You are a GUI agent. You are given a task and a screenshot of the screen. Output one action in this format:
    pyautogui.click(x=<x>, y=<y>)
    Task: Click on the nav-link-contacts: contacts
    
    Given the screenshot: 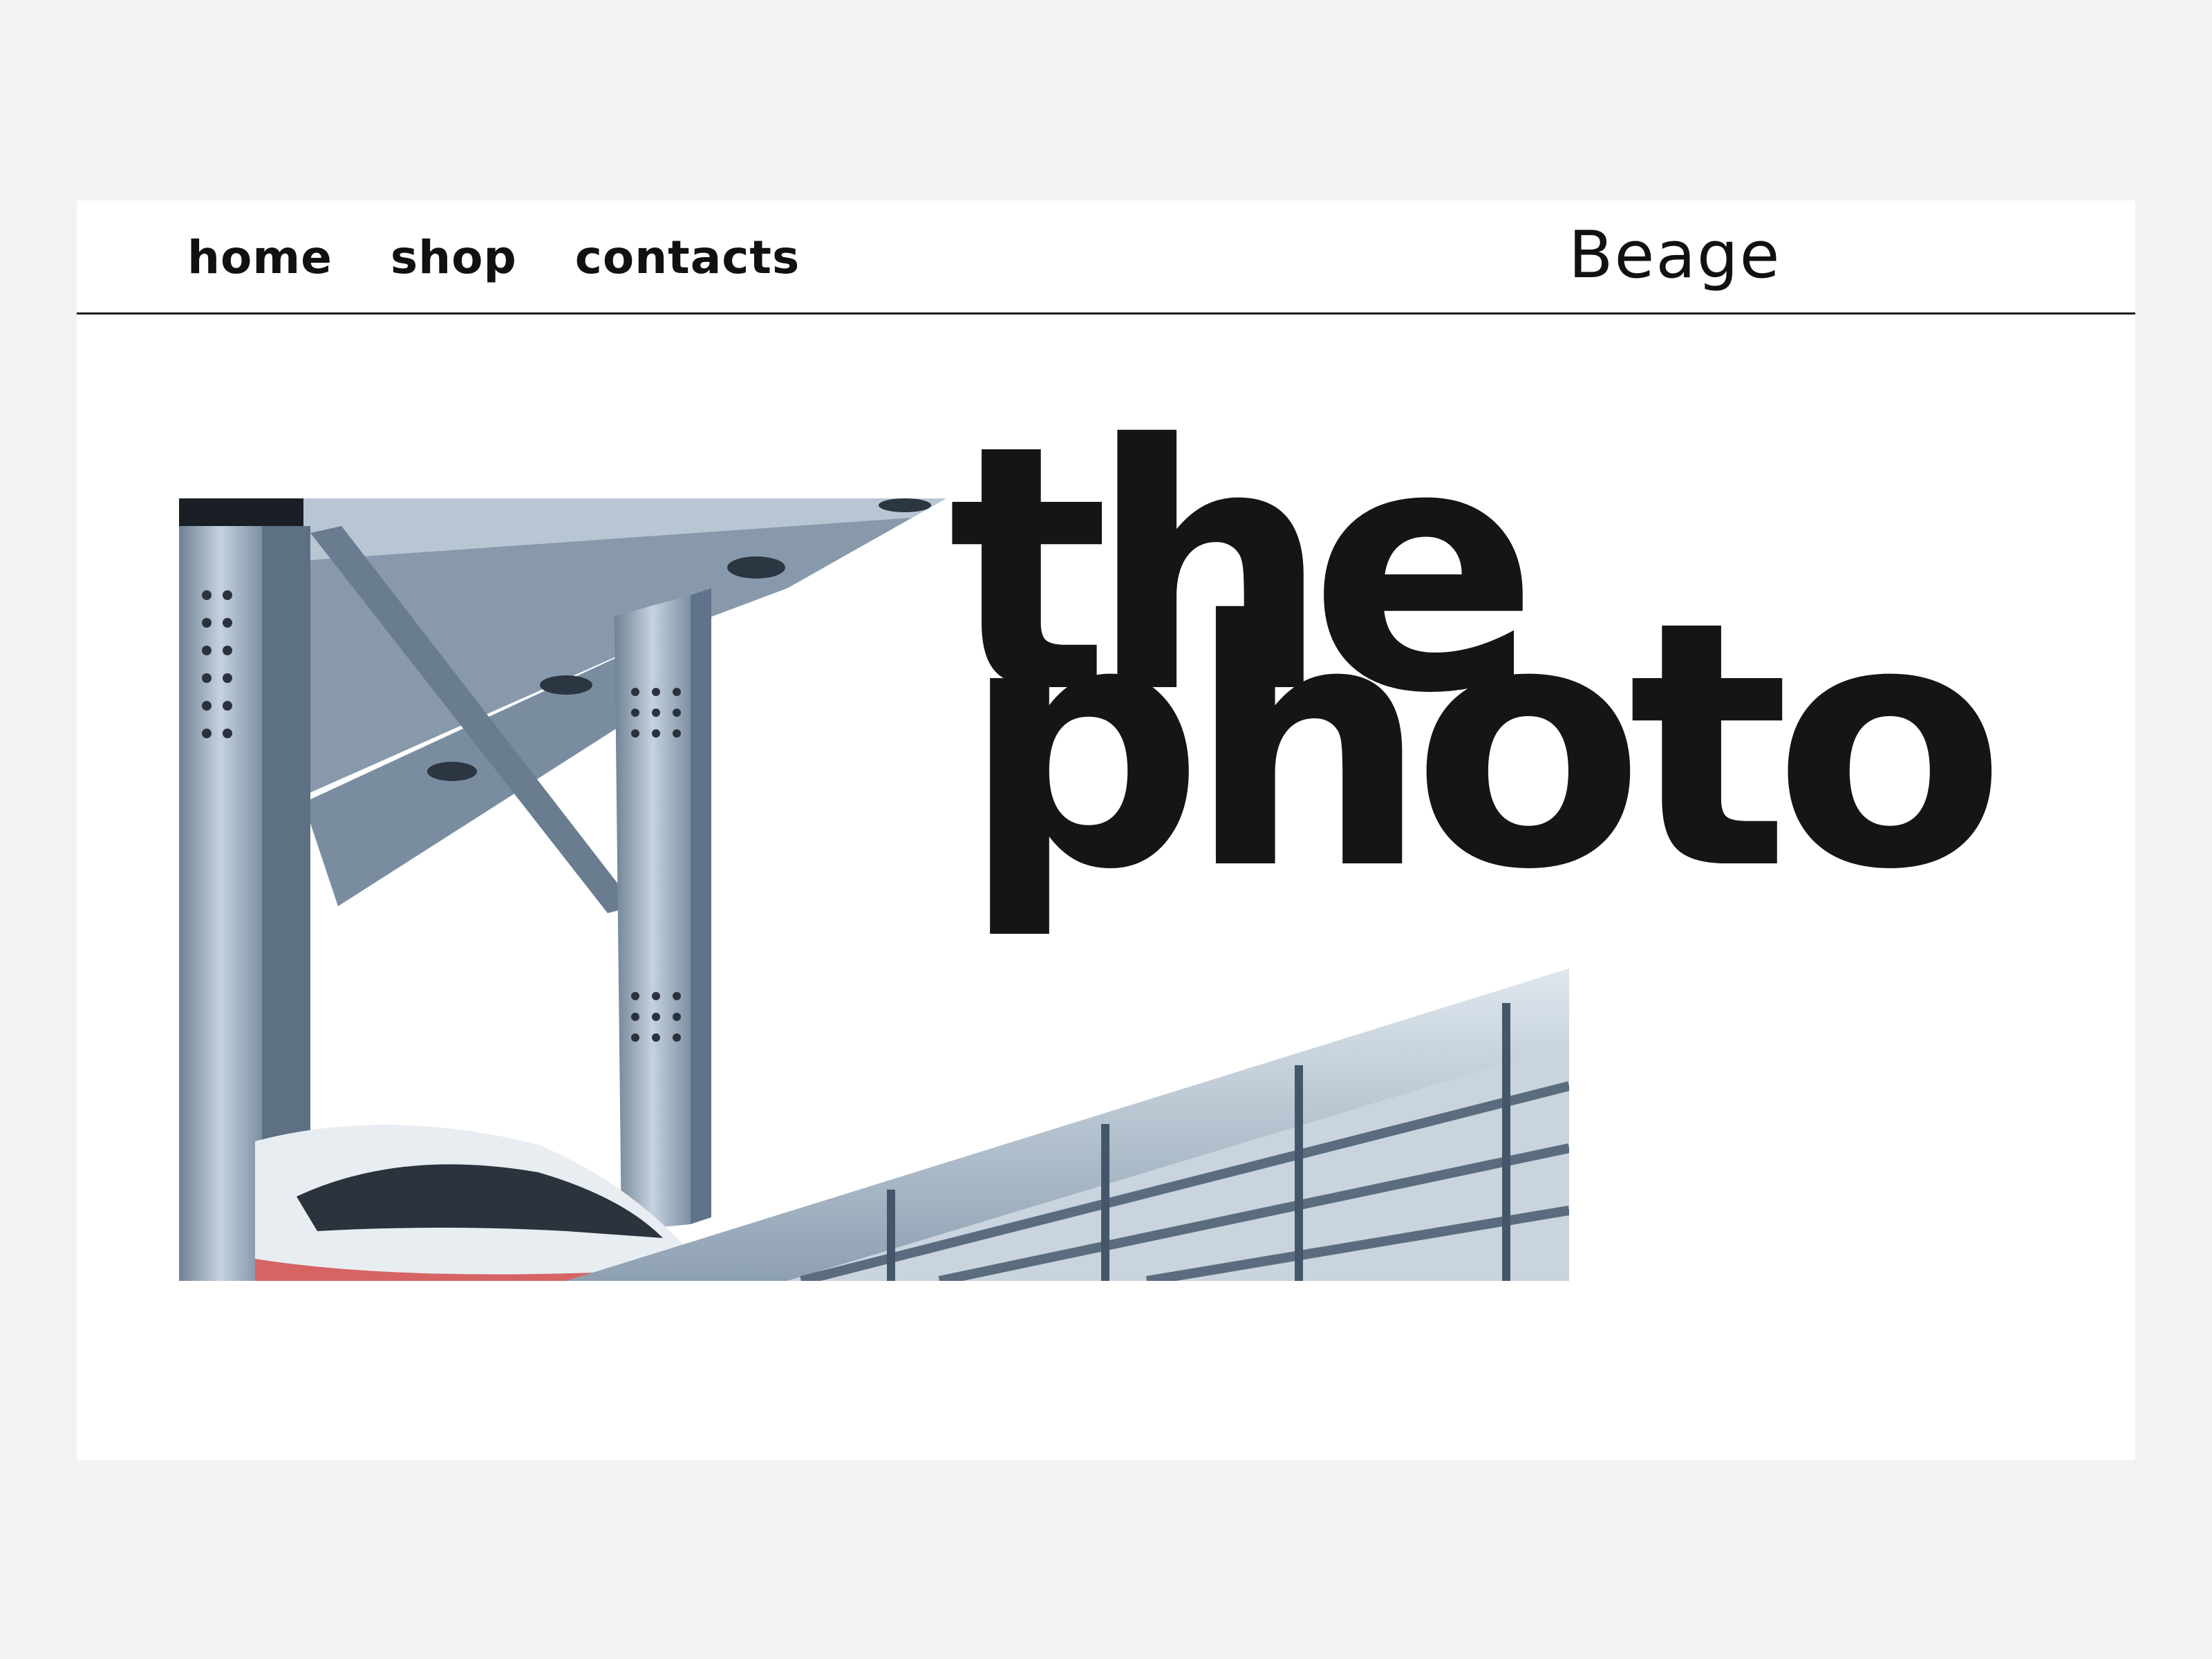 What is the action you would take?
    pyautogui.click(x=687, y=257)
    